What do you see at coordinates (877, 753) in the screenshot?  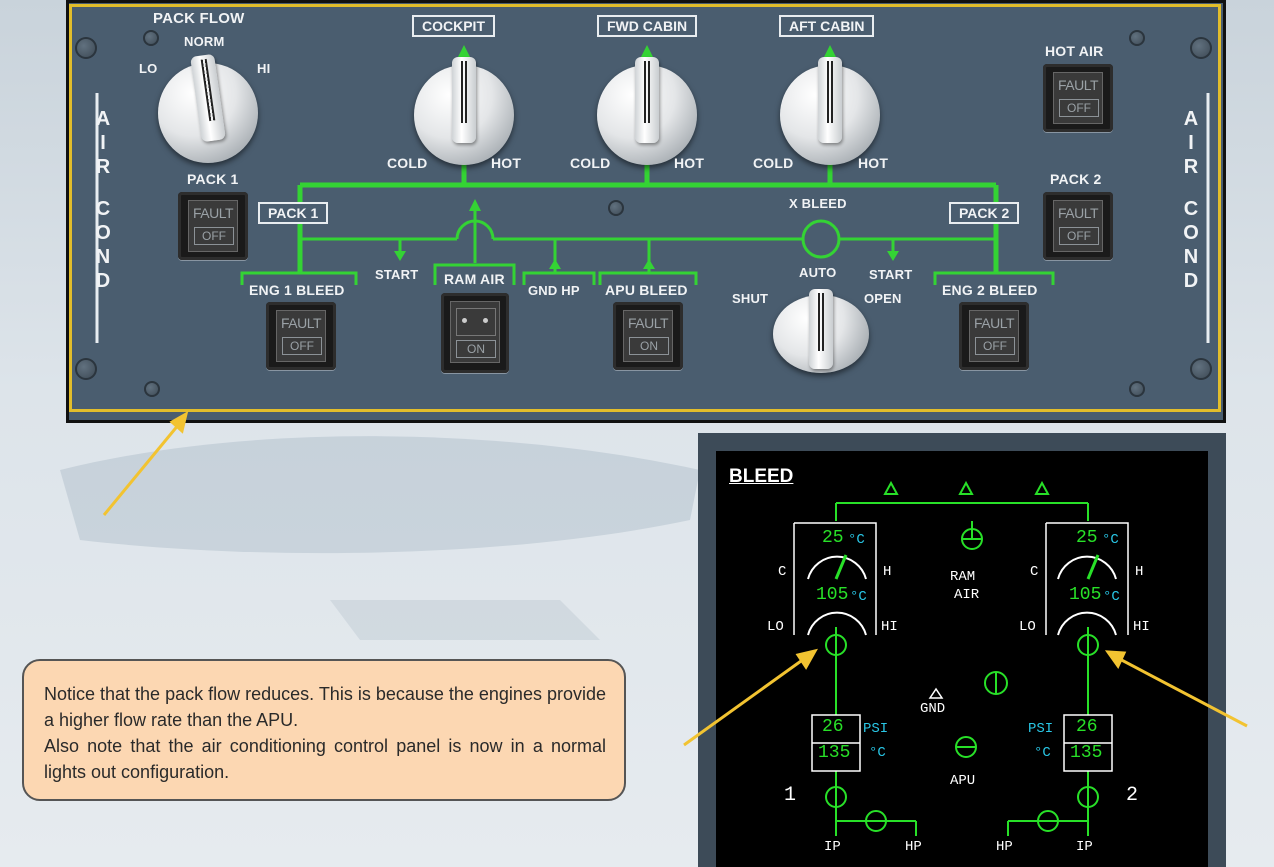 I see `left-deg-unit: °C` at bounding box center [877, 753].